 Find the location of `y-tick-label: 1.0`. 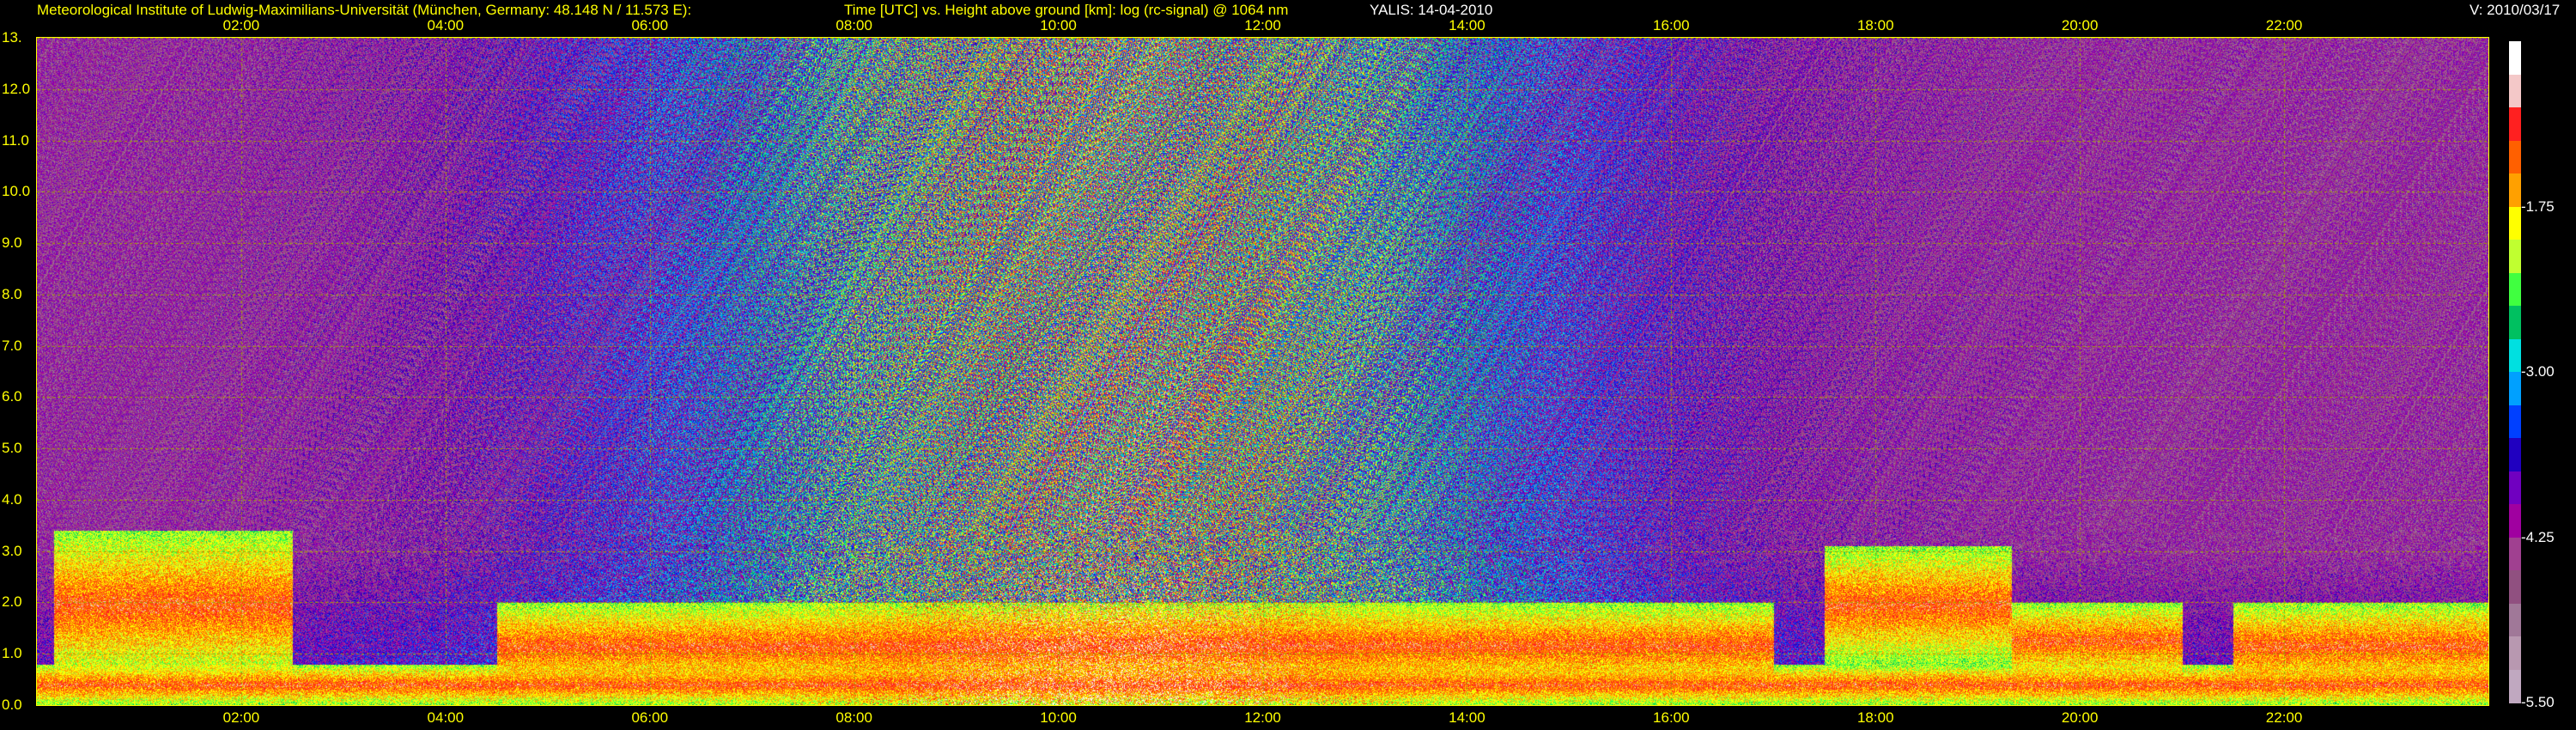

y-tick-label: 1.0 is located at coordinates (12, 653).